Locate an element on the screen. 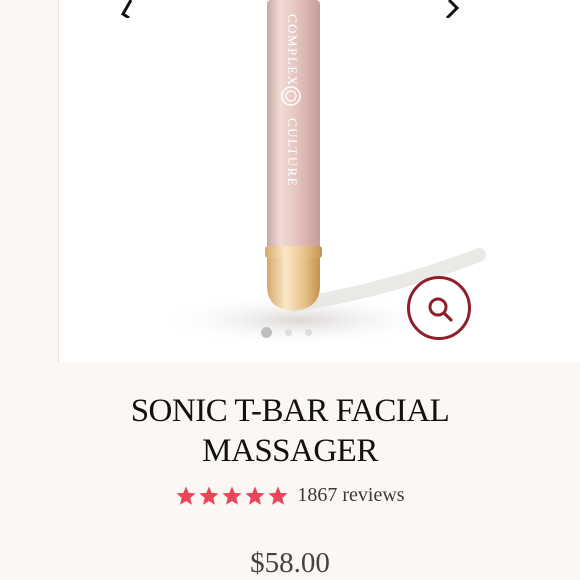 Image resolution: width=580 pixels, height=580 pixels. chevron-left-icon is located at coordinates (127, 9).